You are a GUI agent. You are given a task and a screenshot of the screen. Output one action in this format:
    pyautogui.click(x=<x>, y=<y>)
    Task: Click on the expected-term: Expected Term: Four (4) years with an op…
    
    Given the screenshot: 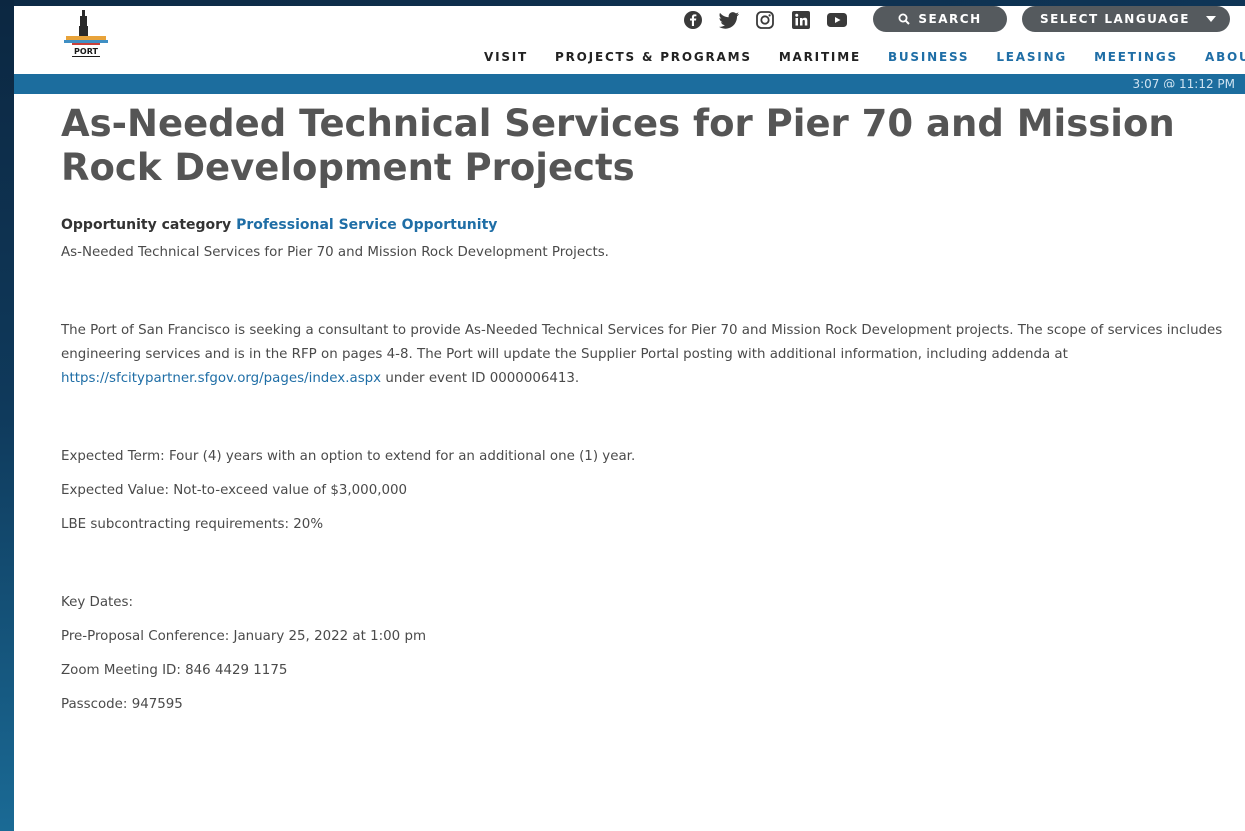 What is the action you would take?
    pyautogui.click(x=348, y=456)
    